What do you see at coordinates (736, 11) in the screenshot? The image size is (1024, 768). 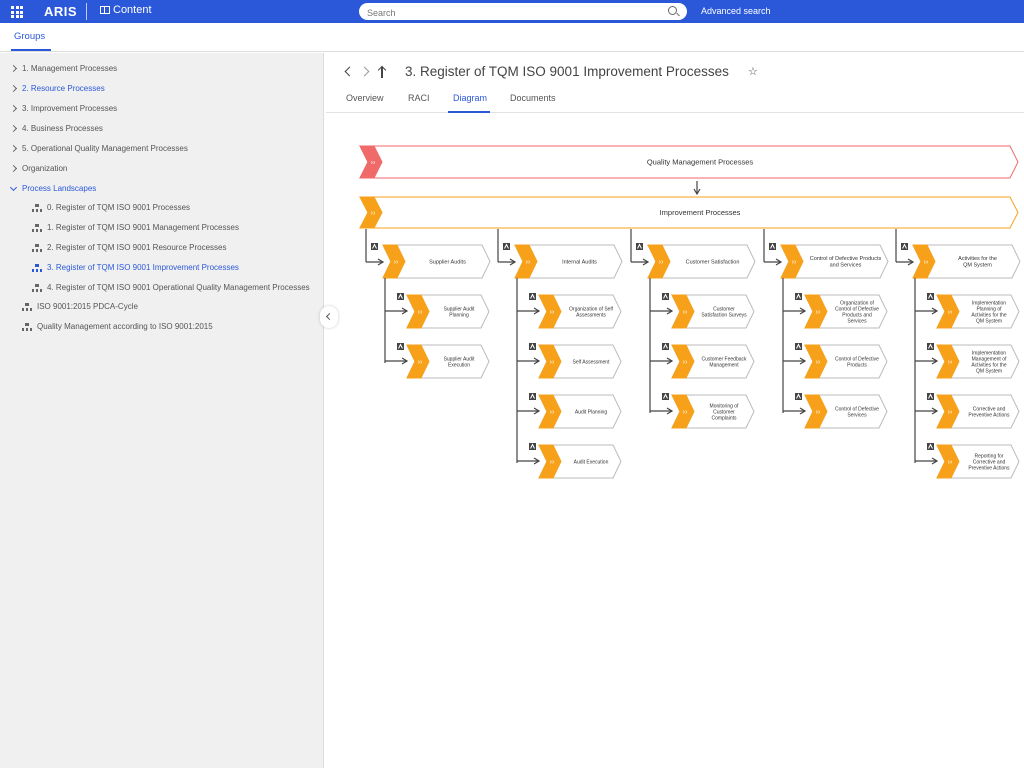 I see `advanced-search-link: Advanced search` at bounding box center [736, 11].